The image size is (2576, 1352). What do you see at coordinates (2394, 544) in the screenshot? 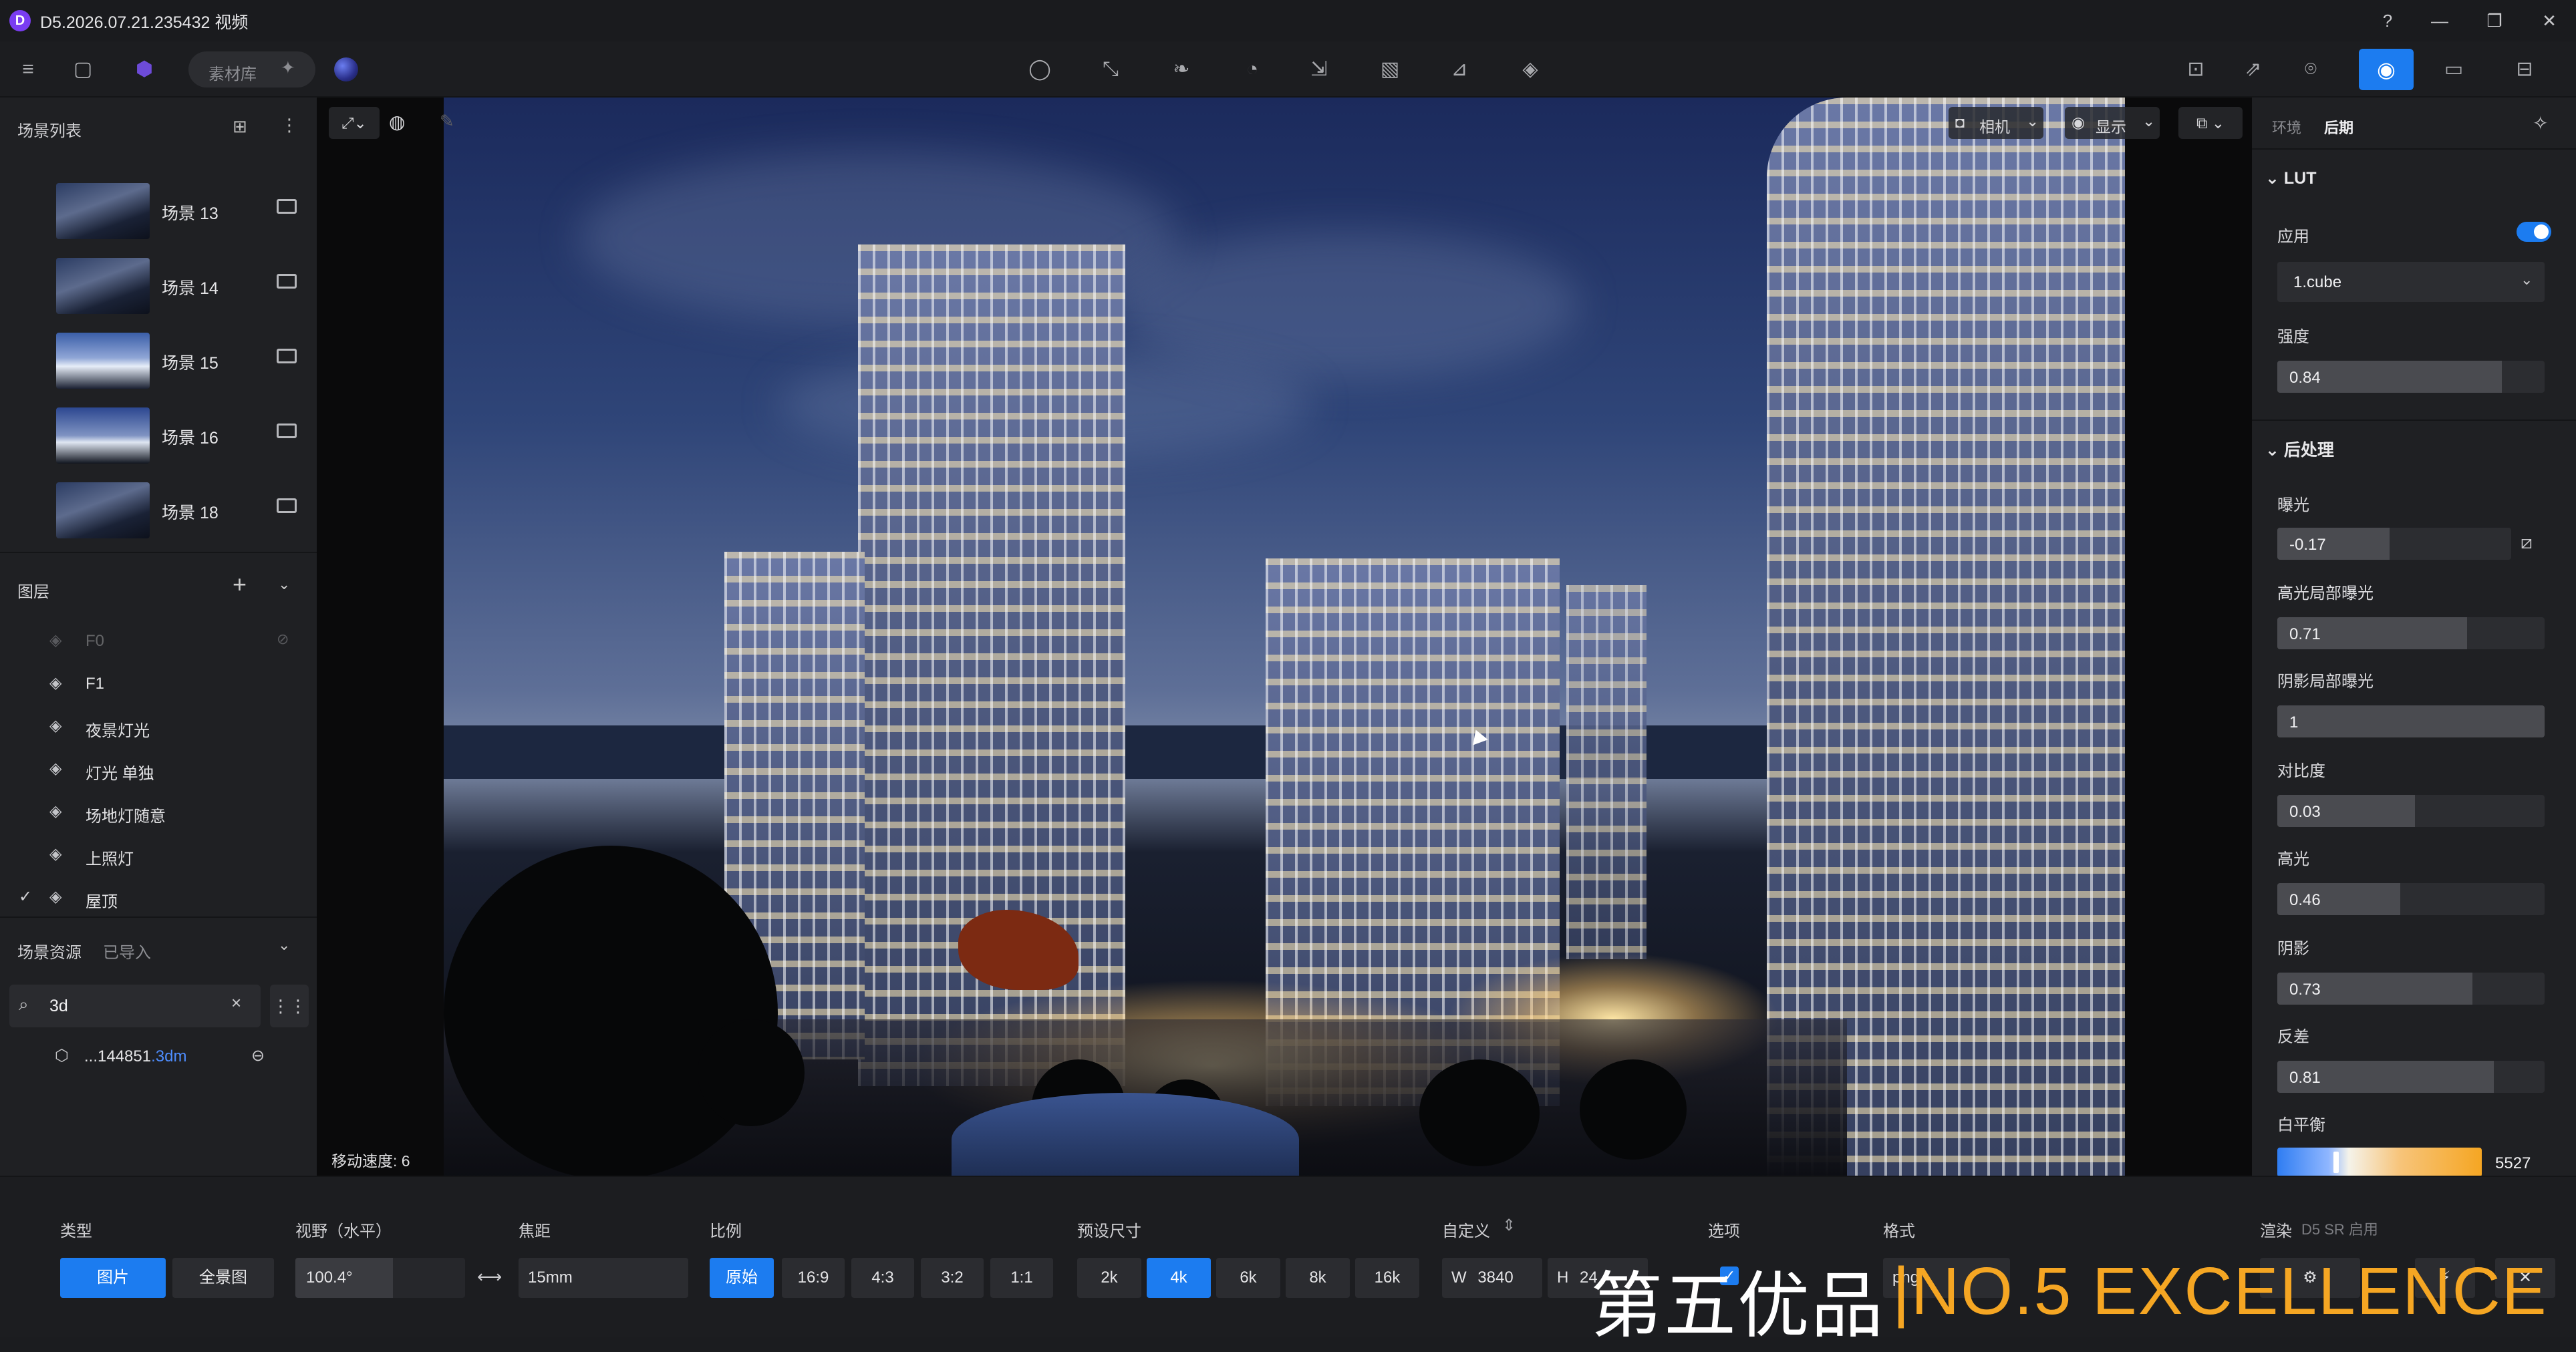
I see `exposure-slider: -0.17` at bounding box center [2394, 544].